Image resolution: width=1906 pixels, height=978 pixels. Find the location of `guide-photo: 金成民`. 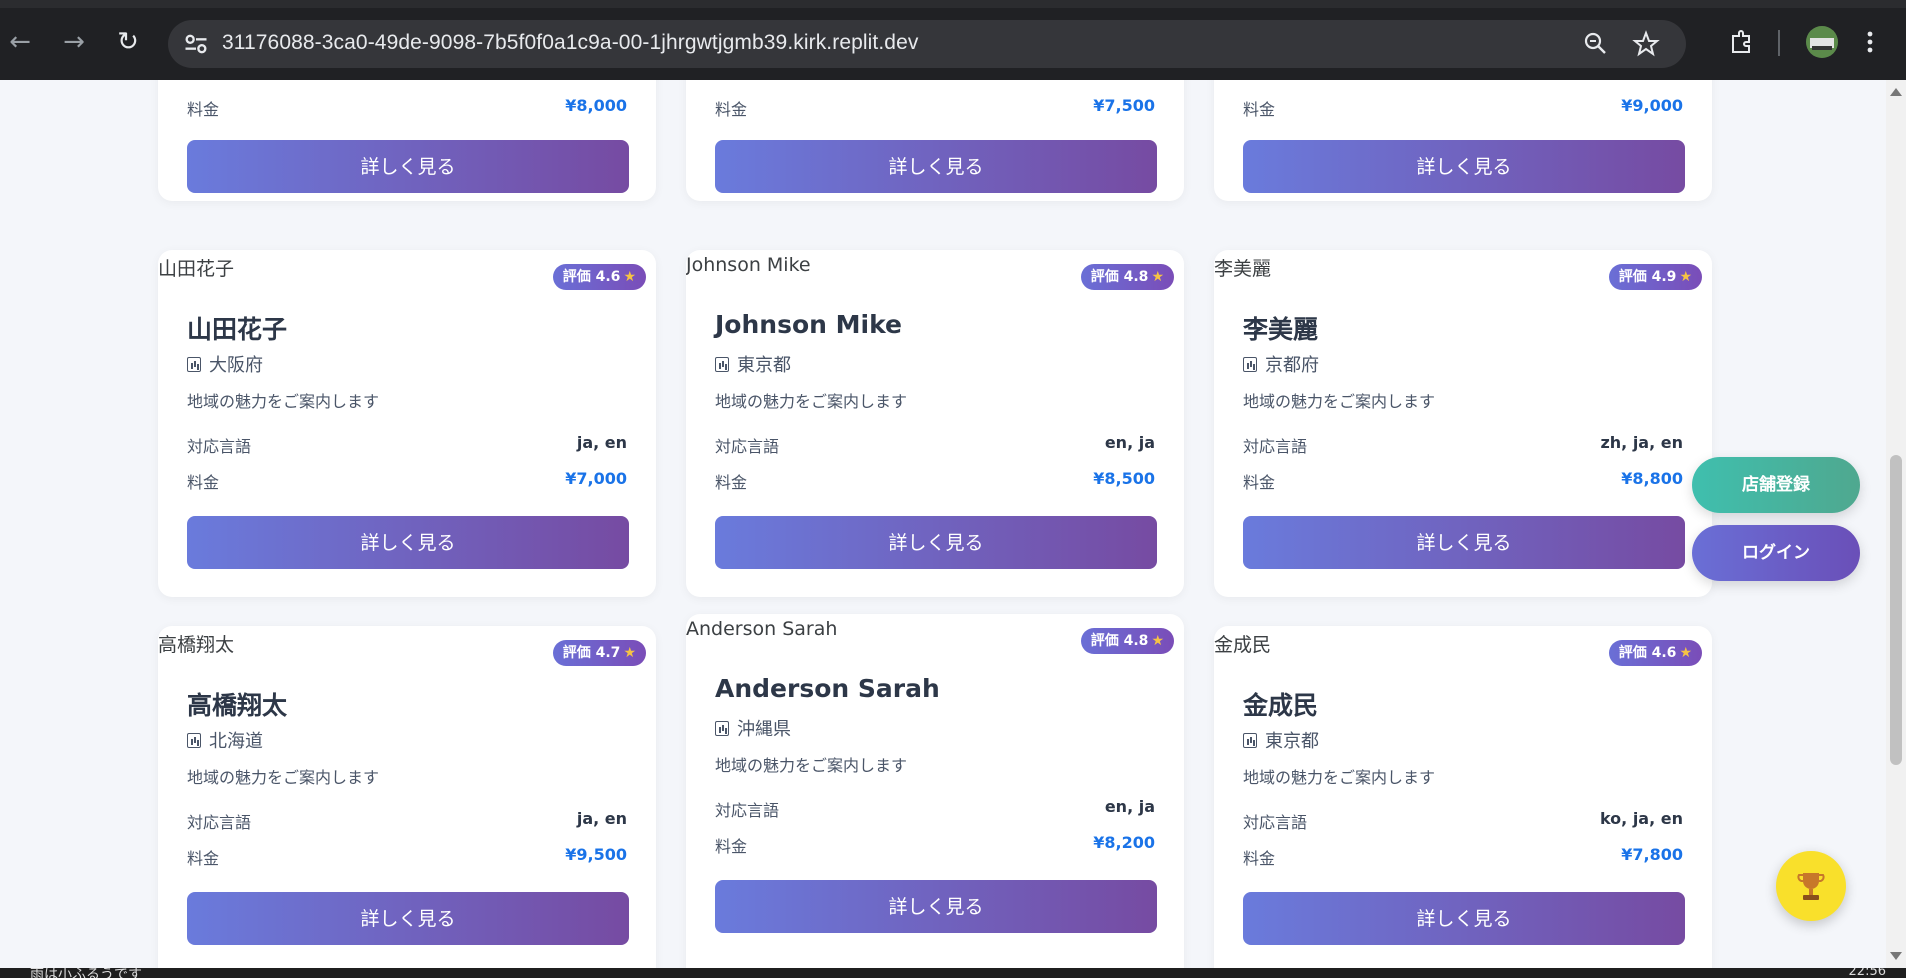

guide-photo: 金成民 is located at coordinates (1243, 645).